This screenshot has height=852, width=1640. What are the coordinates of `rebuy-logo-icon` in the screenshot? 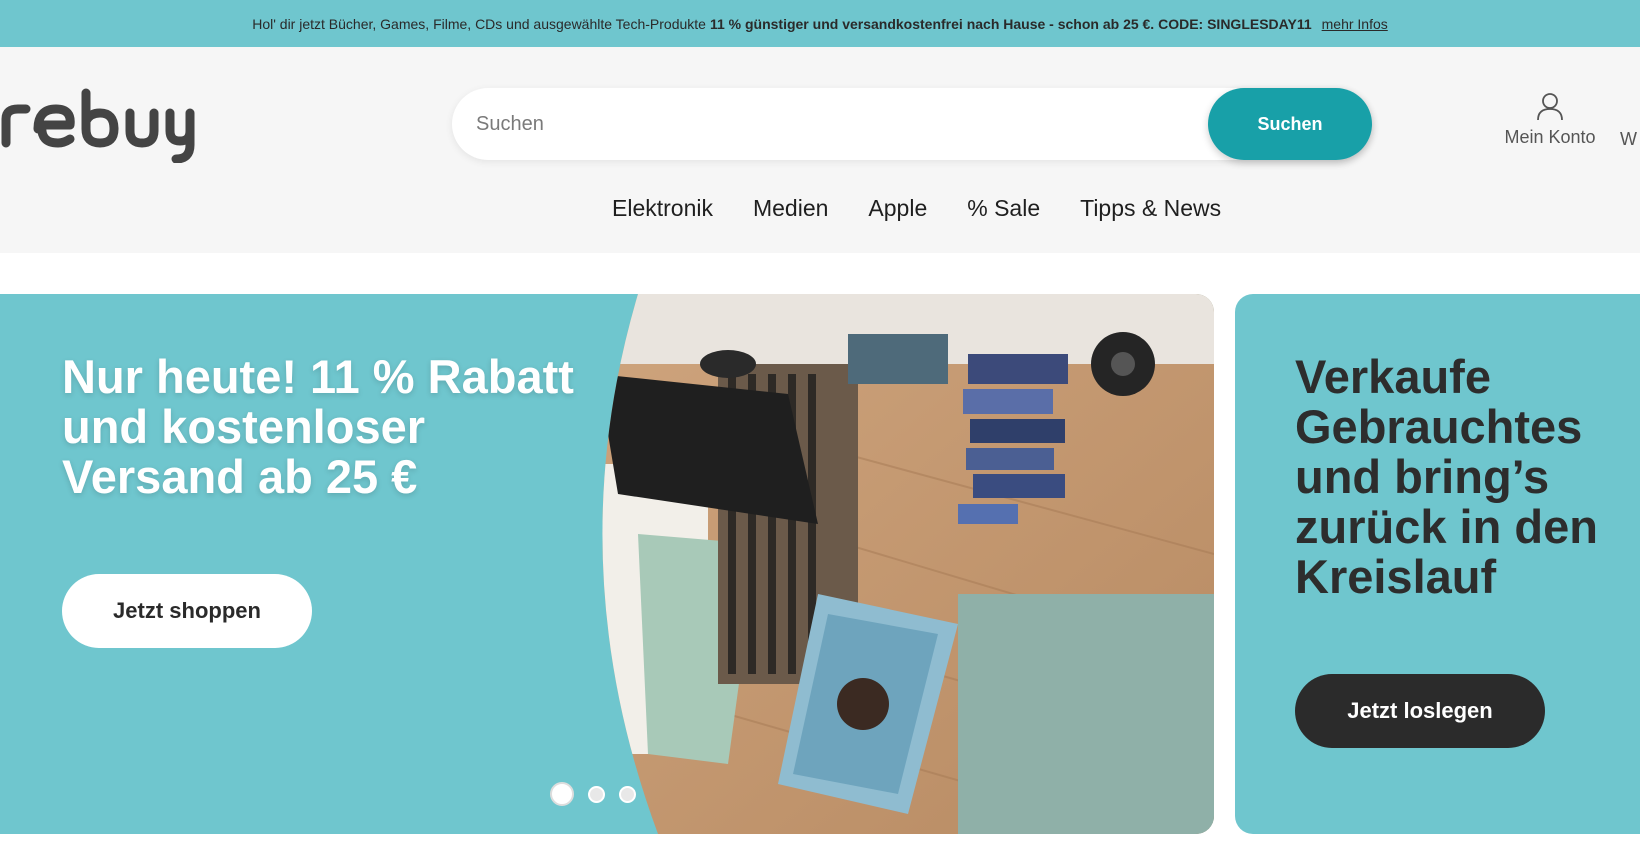 It's located at (98, 126).